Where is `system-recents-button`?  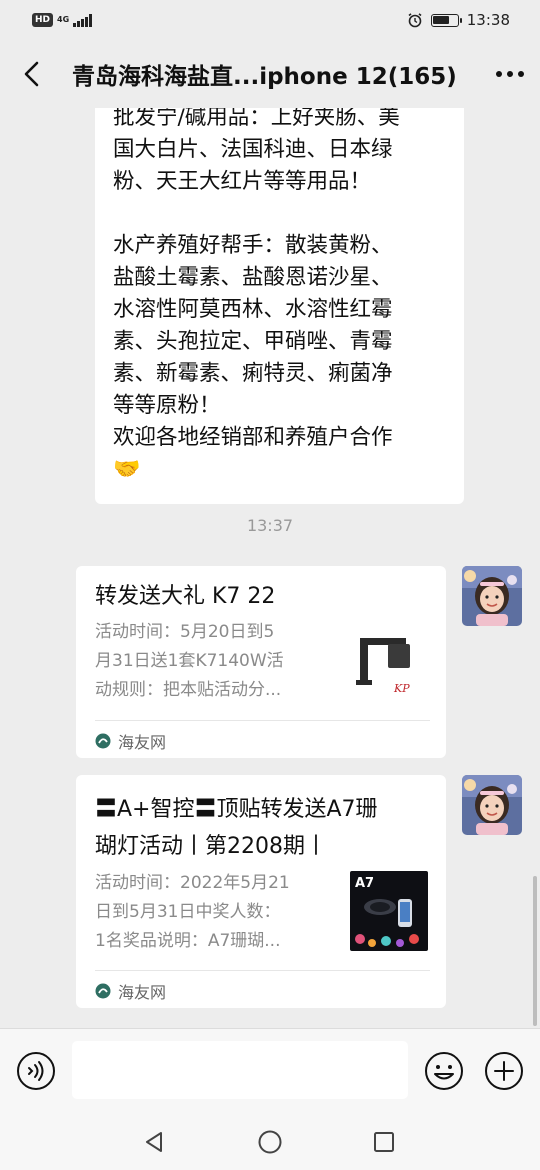
system-recents-button is located at coordinates (384, 1142).